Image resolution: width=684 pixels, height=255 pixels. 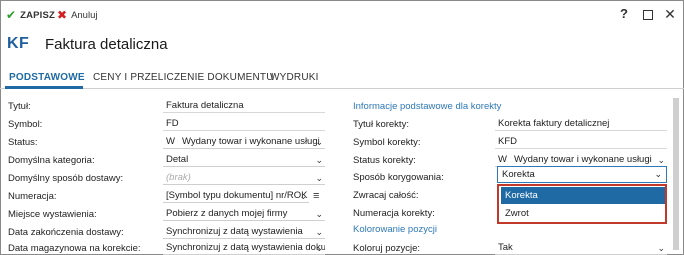 What do you see at coordinates (38, 15) in the screenshot?
I see `save-label: ZAPISZ` at bounding box center [38, 15].